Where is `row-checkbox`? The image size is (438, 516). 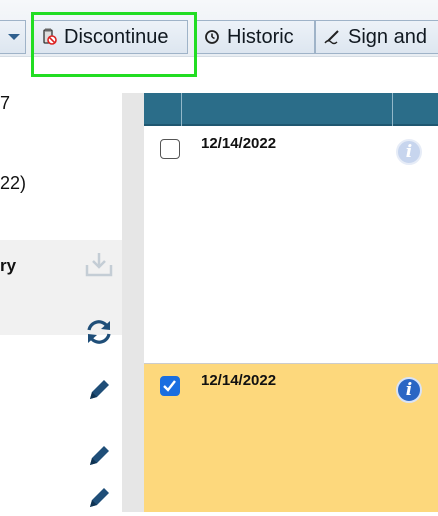
row-checkbox is located at coordinates (170, 149).